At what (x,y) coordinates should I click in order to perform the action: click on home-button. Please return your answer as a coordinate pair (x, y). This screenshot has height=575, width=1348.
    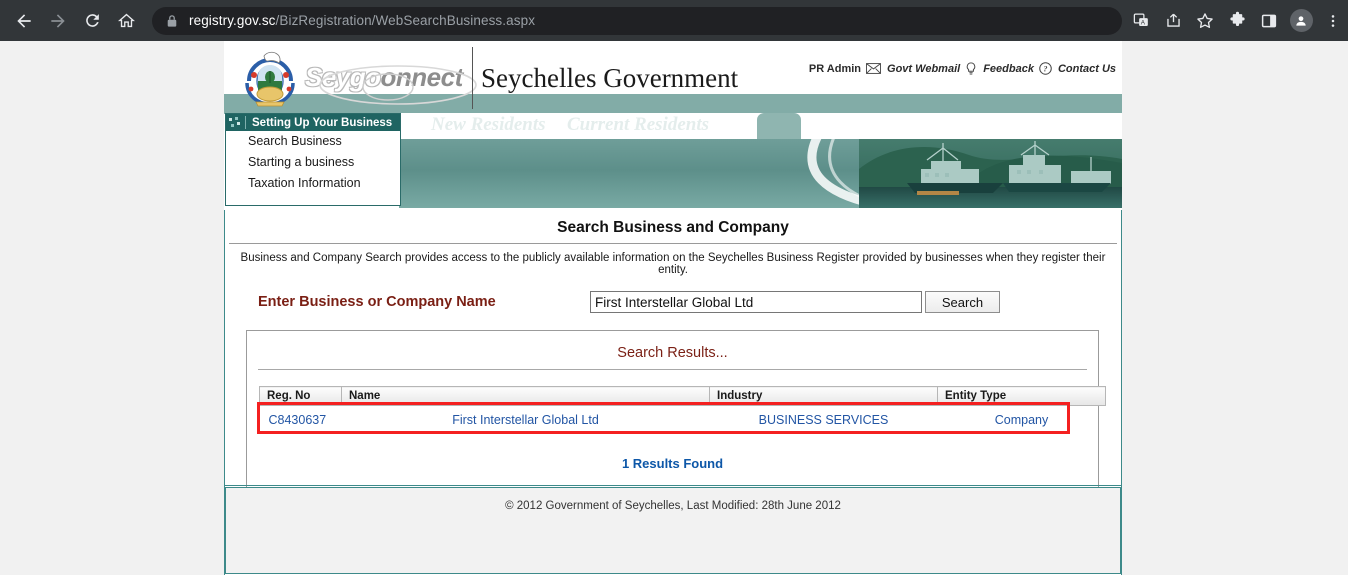
    Looking at the image, I should click on (126, 21).